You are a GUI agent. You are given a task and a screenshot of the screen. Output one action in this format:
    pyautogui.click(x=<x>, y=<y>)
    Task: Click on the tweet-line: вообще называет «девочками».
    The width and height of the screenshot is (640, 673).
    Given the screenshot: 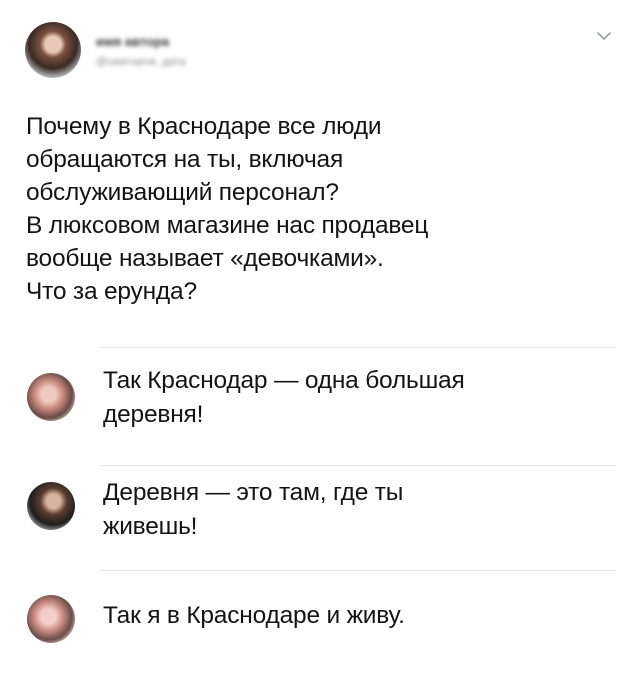 What is the action you would take?
    pyautogui.click(x=205, y=258)
    